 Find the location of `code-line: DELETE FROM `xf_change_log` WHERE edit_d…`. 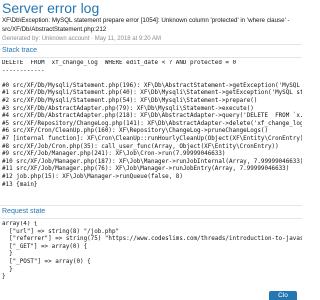

code-line: DELETE FROM `xf_change_log` WHERE edit_d… is located at coordinates (119, 63).